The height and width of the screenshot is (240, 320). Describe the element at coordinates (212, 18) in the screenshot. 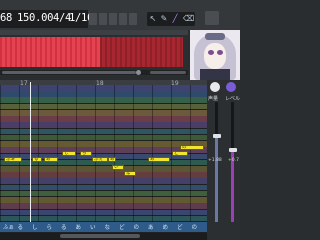

I see `panel-toggle-icon` at that location.